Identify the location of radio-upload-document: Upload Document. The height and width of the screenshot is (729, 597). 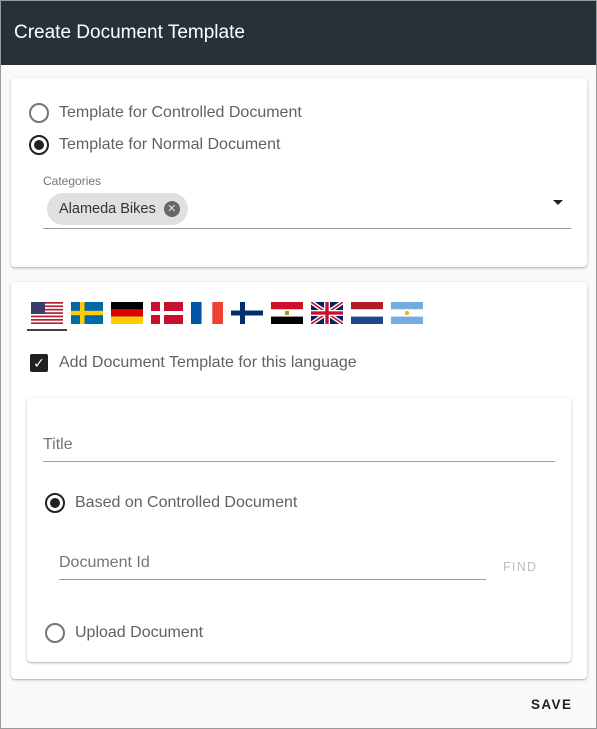
(124, 633).